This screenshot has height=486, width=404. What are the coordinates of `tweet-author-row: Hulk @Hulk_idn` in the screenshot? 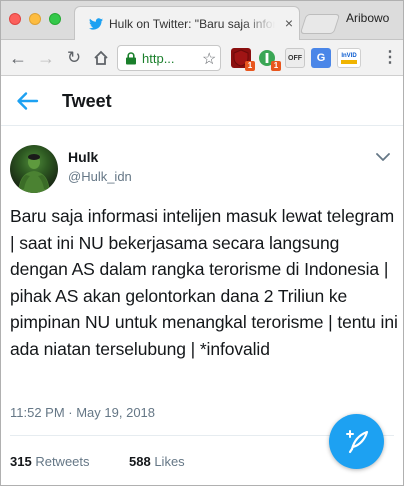 It's located at (202, 168).